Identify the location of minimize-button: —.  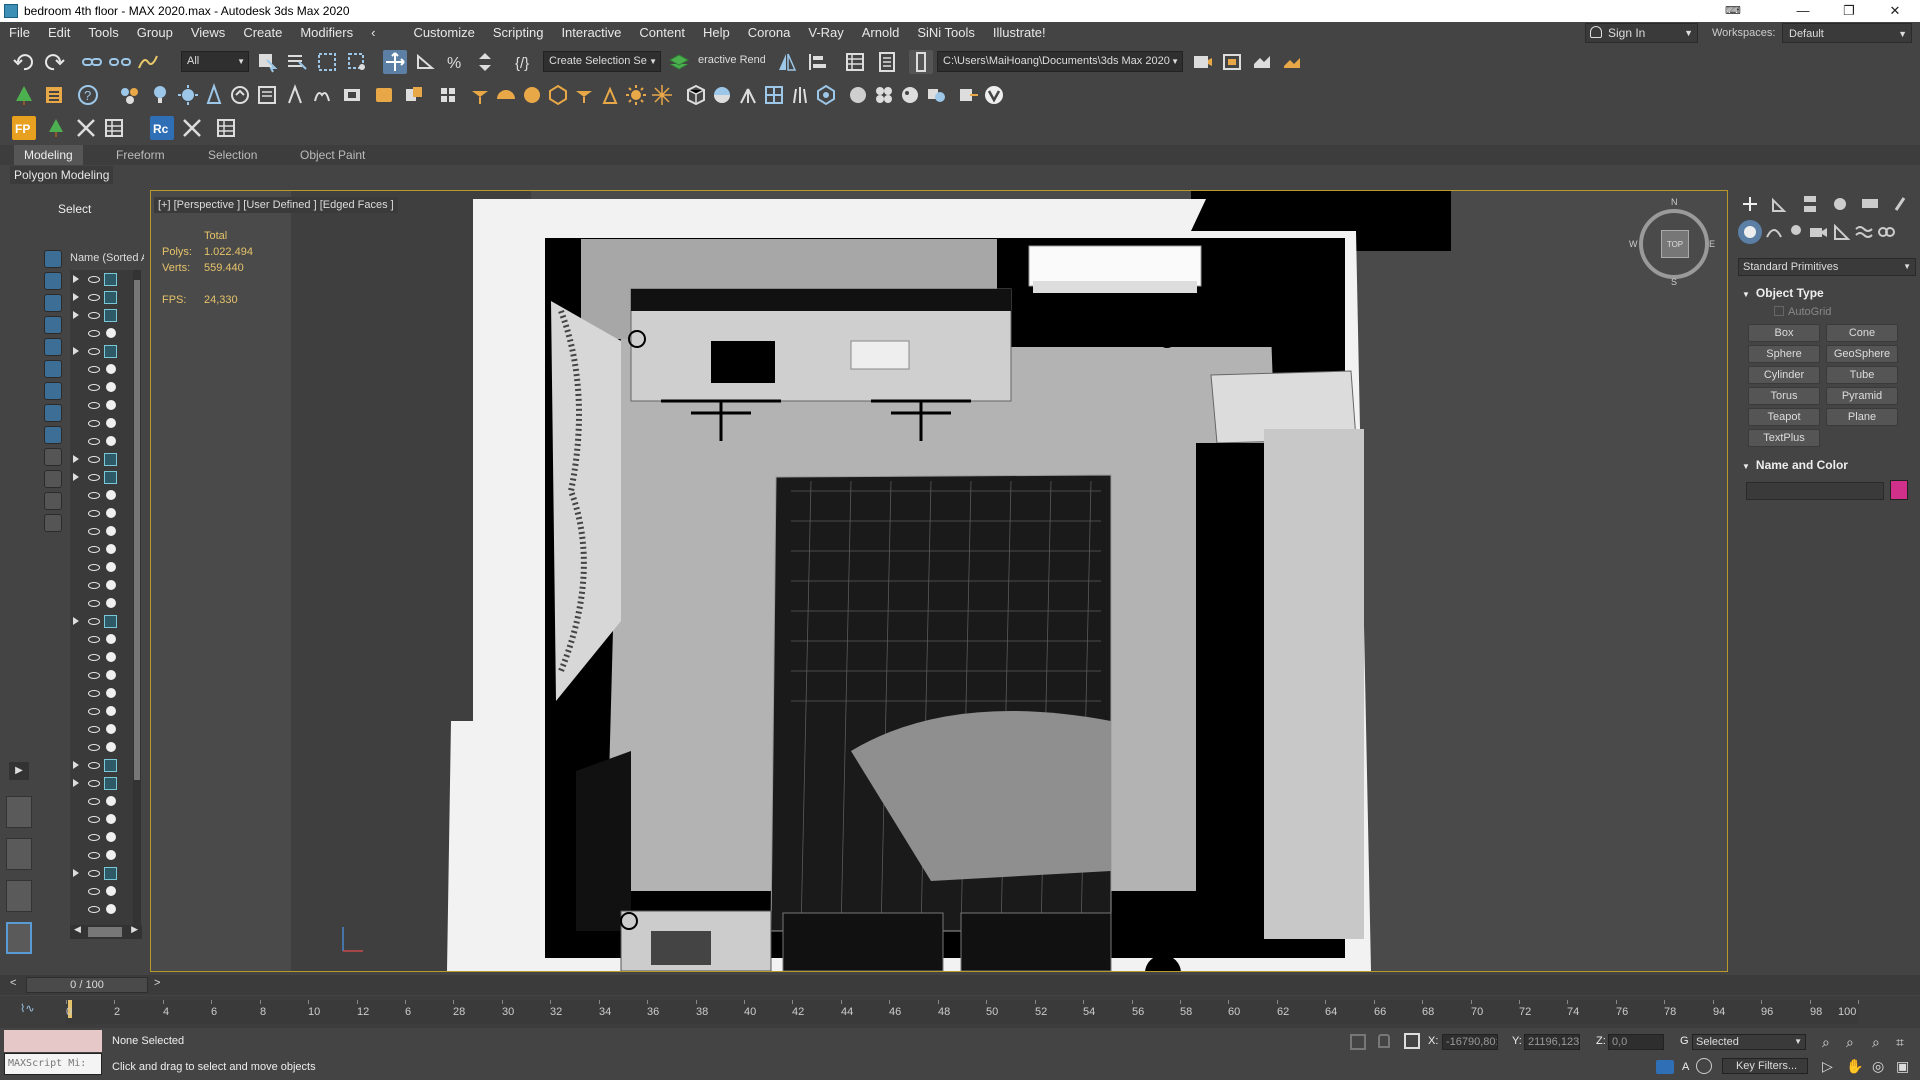
(1803, 11).